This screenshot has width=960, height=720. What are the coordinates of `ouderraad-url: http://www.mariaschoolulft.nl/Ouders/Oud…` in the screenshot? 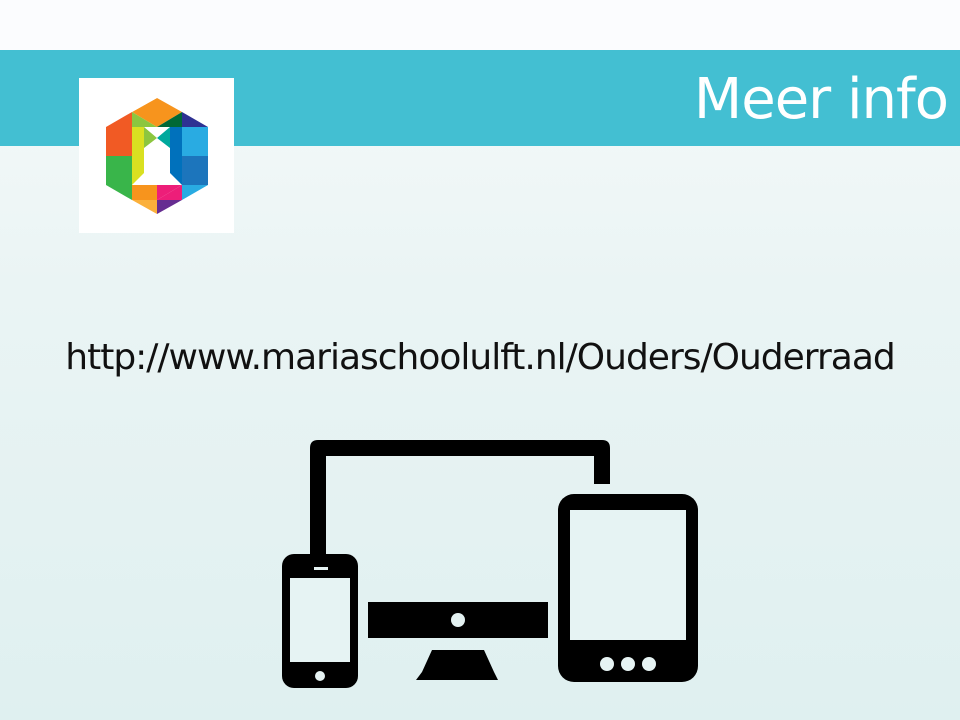 It's located at (480, 358).